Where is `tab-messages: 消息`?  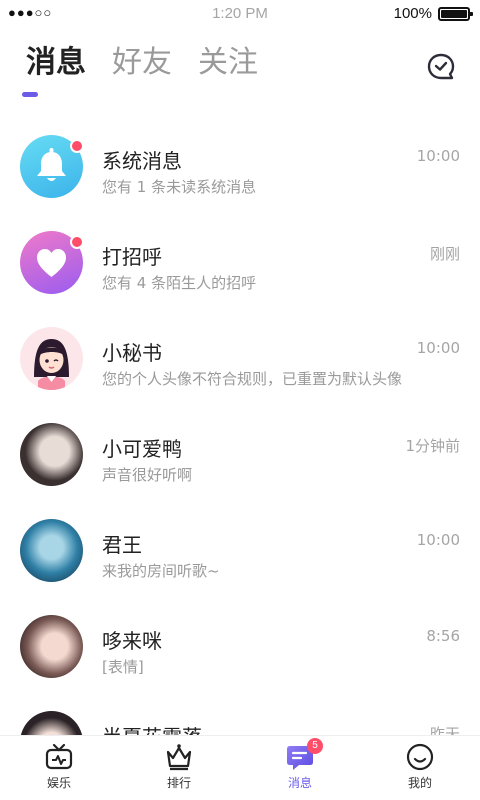 tab-messages: 消息 is located at coordinates (56, 63).